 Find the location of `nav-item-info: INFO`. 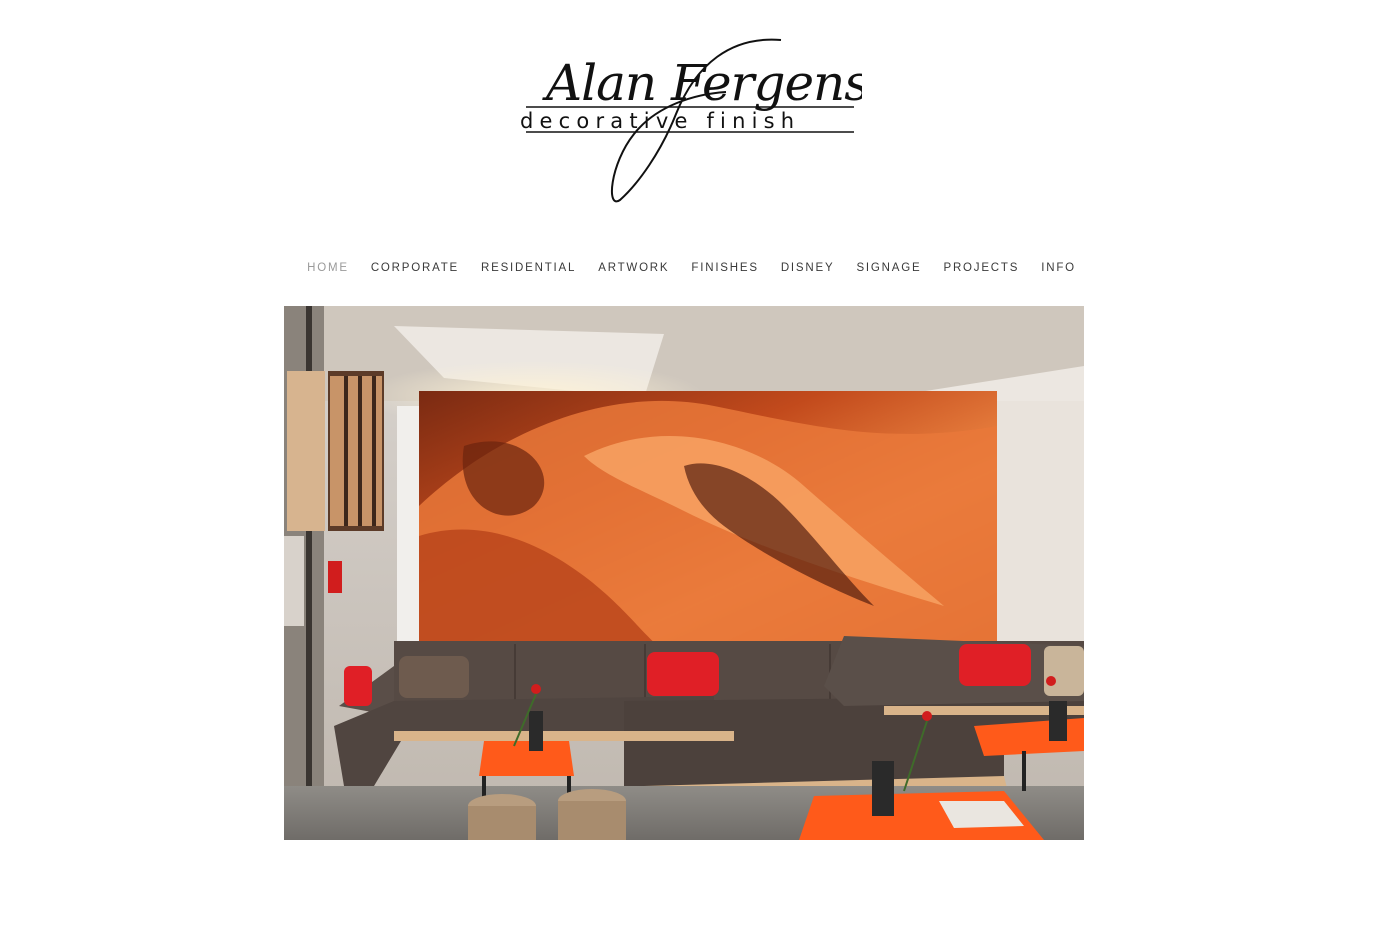

nav-item-info: INFO is located at coordinates (1058, 269).